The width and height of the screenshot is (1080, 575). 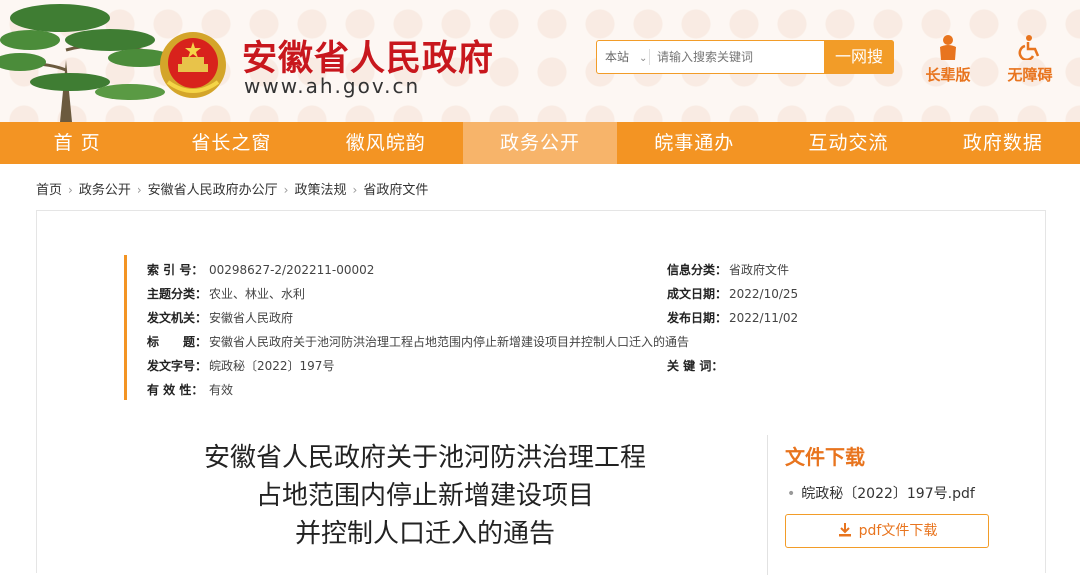 I want to click on meta-doc-no: 发文字号： 皖政秘〔2022〕197号, so click(x=240, y=365).